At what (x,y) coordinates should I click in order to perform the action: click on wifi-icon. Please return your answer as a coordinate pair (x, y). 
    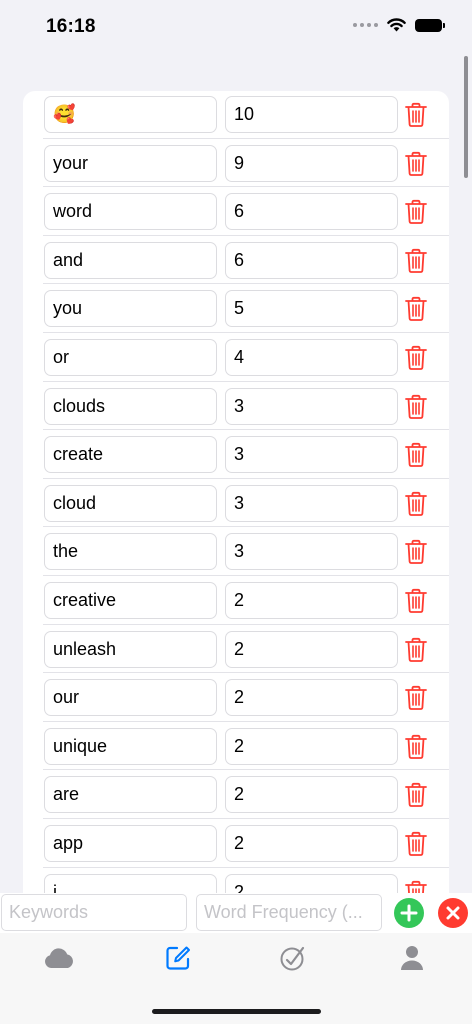
    Looking at the image, I should click on (396, 25).